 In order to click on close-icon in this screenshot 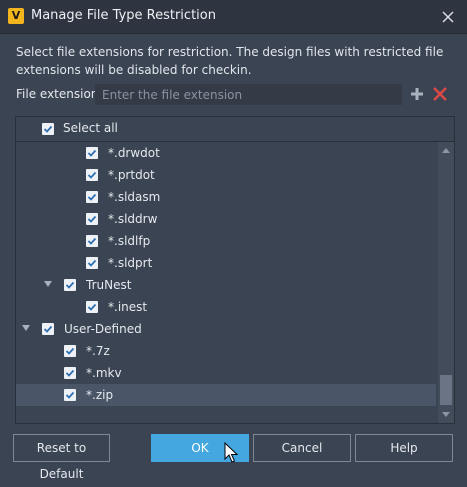, I will do `click(448, 17)`.